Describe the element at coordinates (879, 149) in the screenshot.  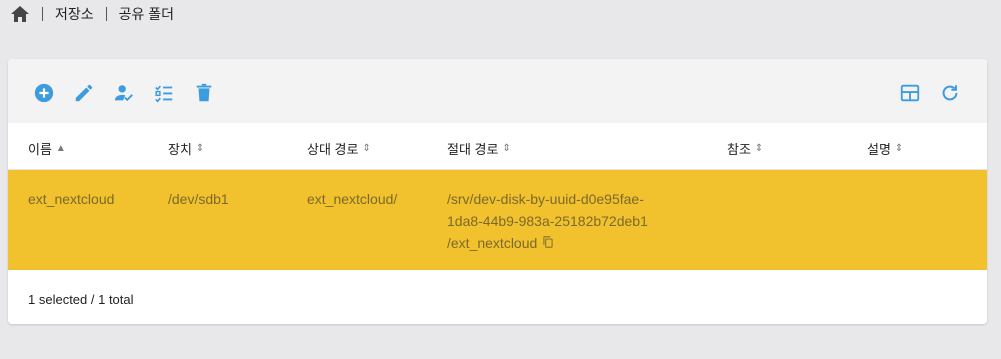
I see `column-header-label: 설명` at that location.